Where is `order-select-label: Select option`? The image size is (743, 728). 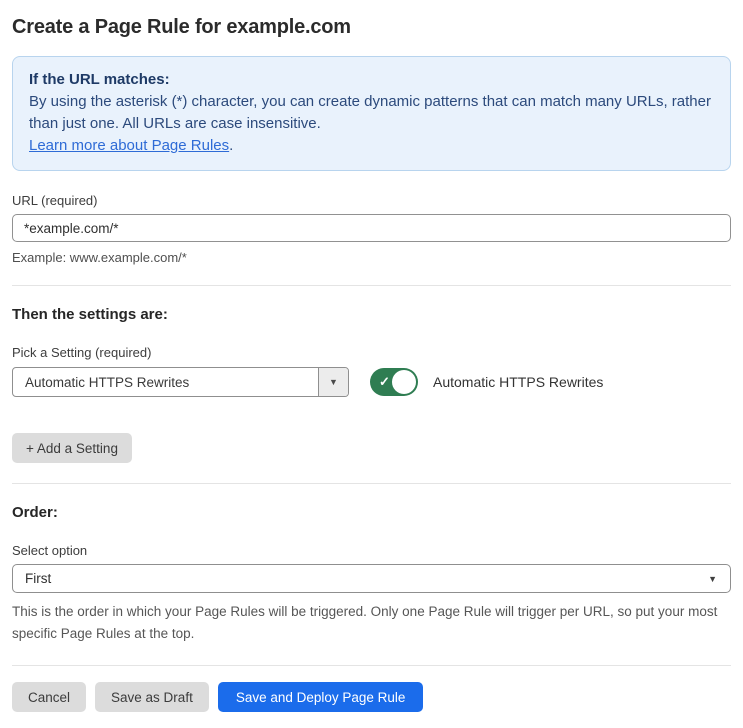
order-select-label: Select option is located at coordinates (50, 550).